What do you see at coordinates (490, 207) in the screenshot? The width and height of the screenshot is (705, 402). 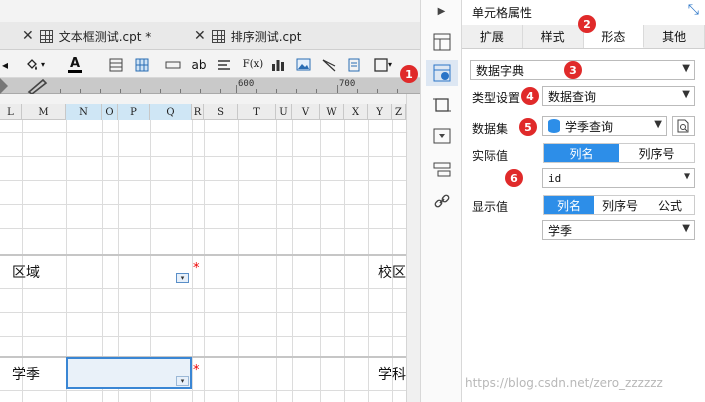 I see `display-value-label: 显示值` at bounding box center [490, 207].